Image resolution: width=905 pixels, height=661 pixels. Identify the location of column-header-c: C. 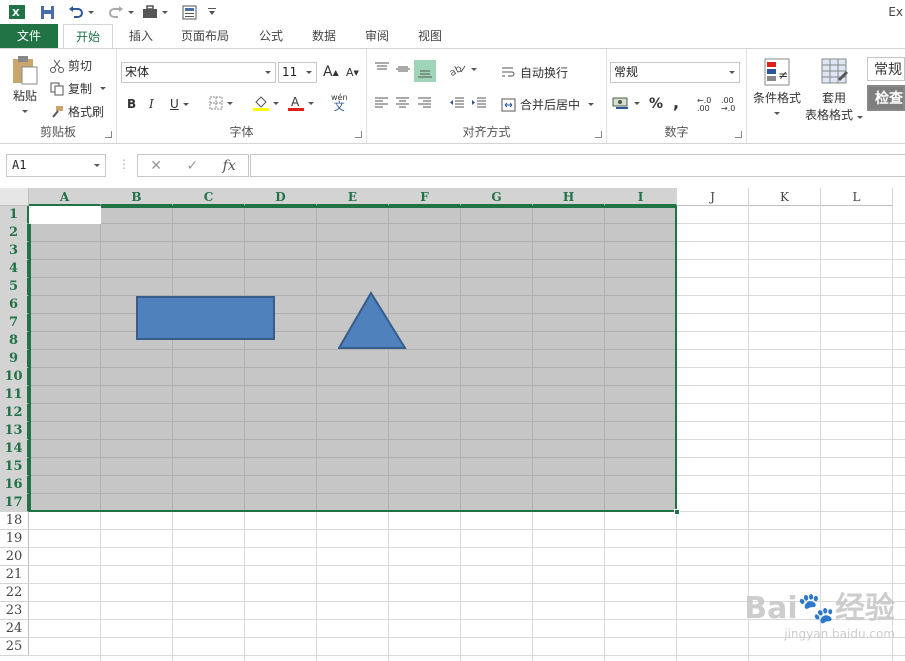
(209, 197).